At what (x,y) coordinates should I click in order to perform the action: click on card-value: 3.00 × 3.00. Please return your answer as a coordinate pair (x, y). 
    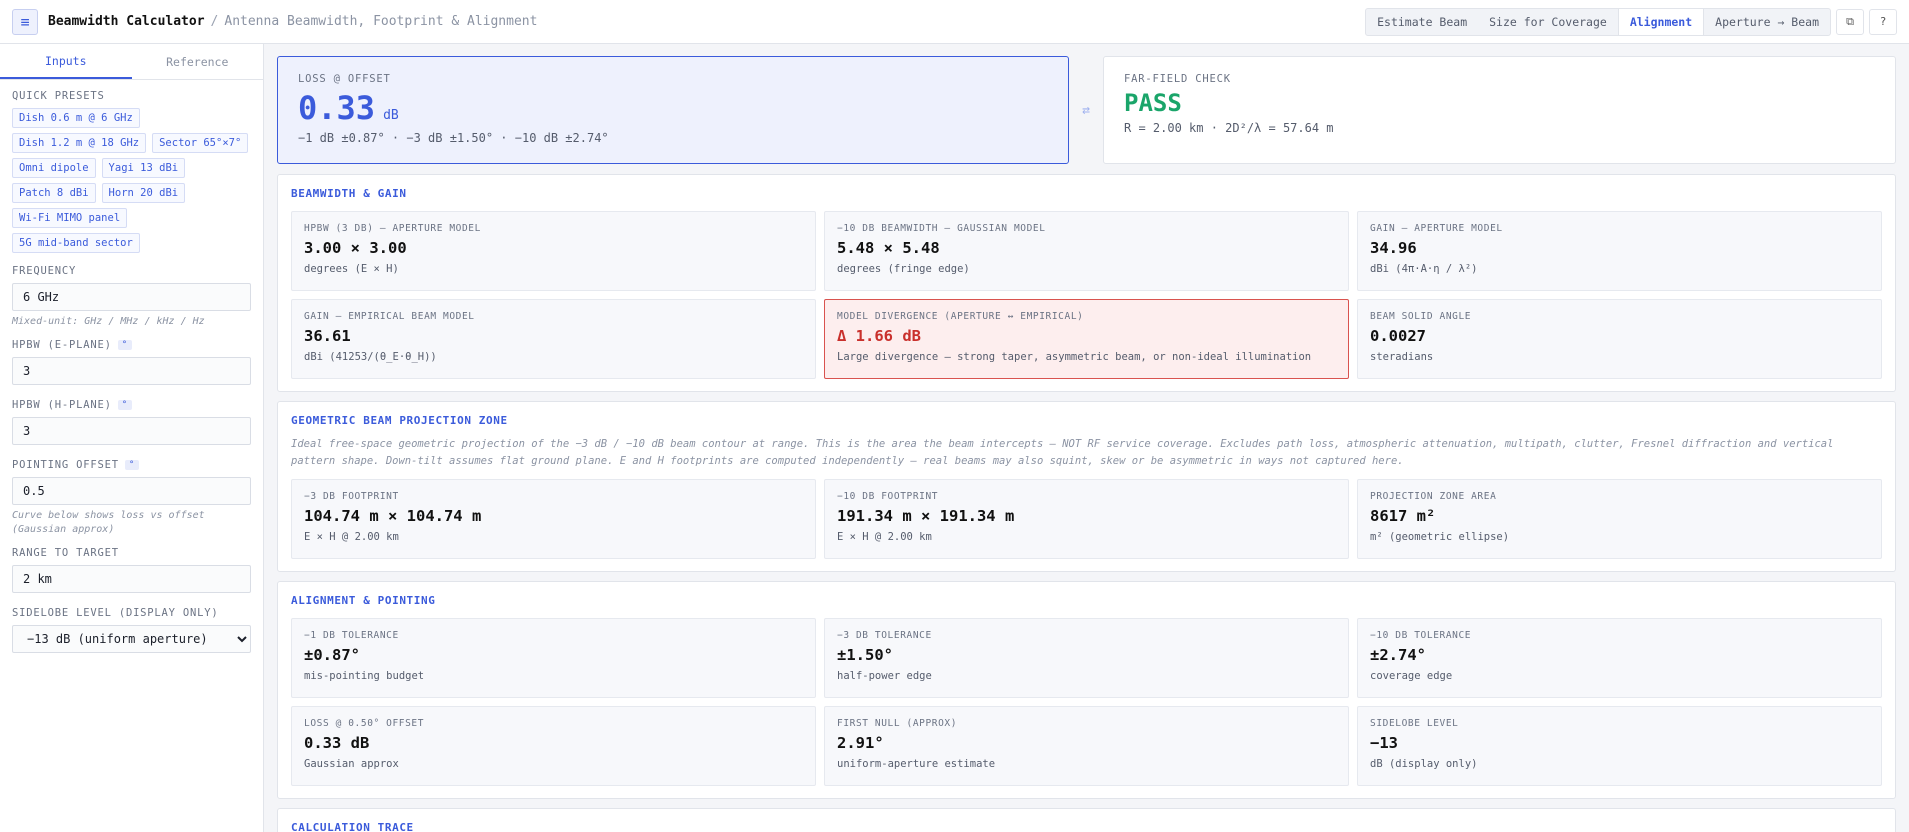
    Looking at the image, I should click on (355, 248).